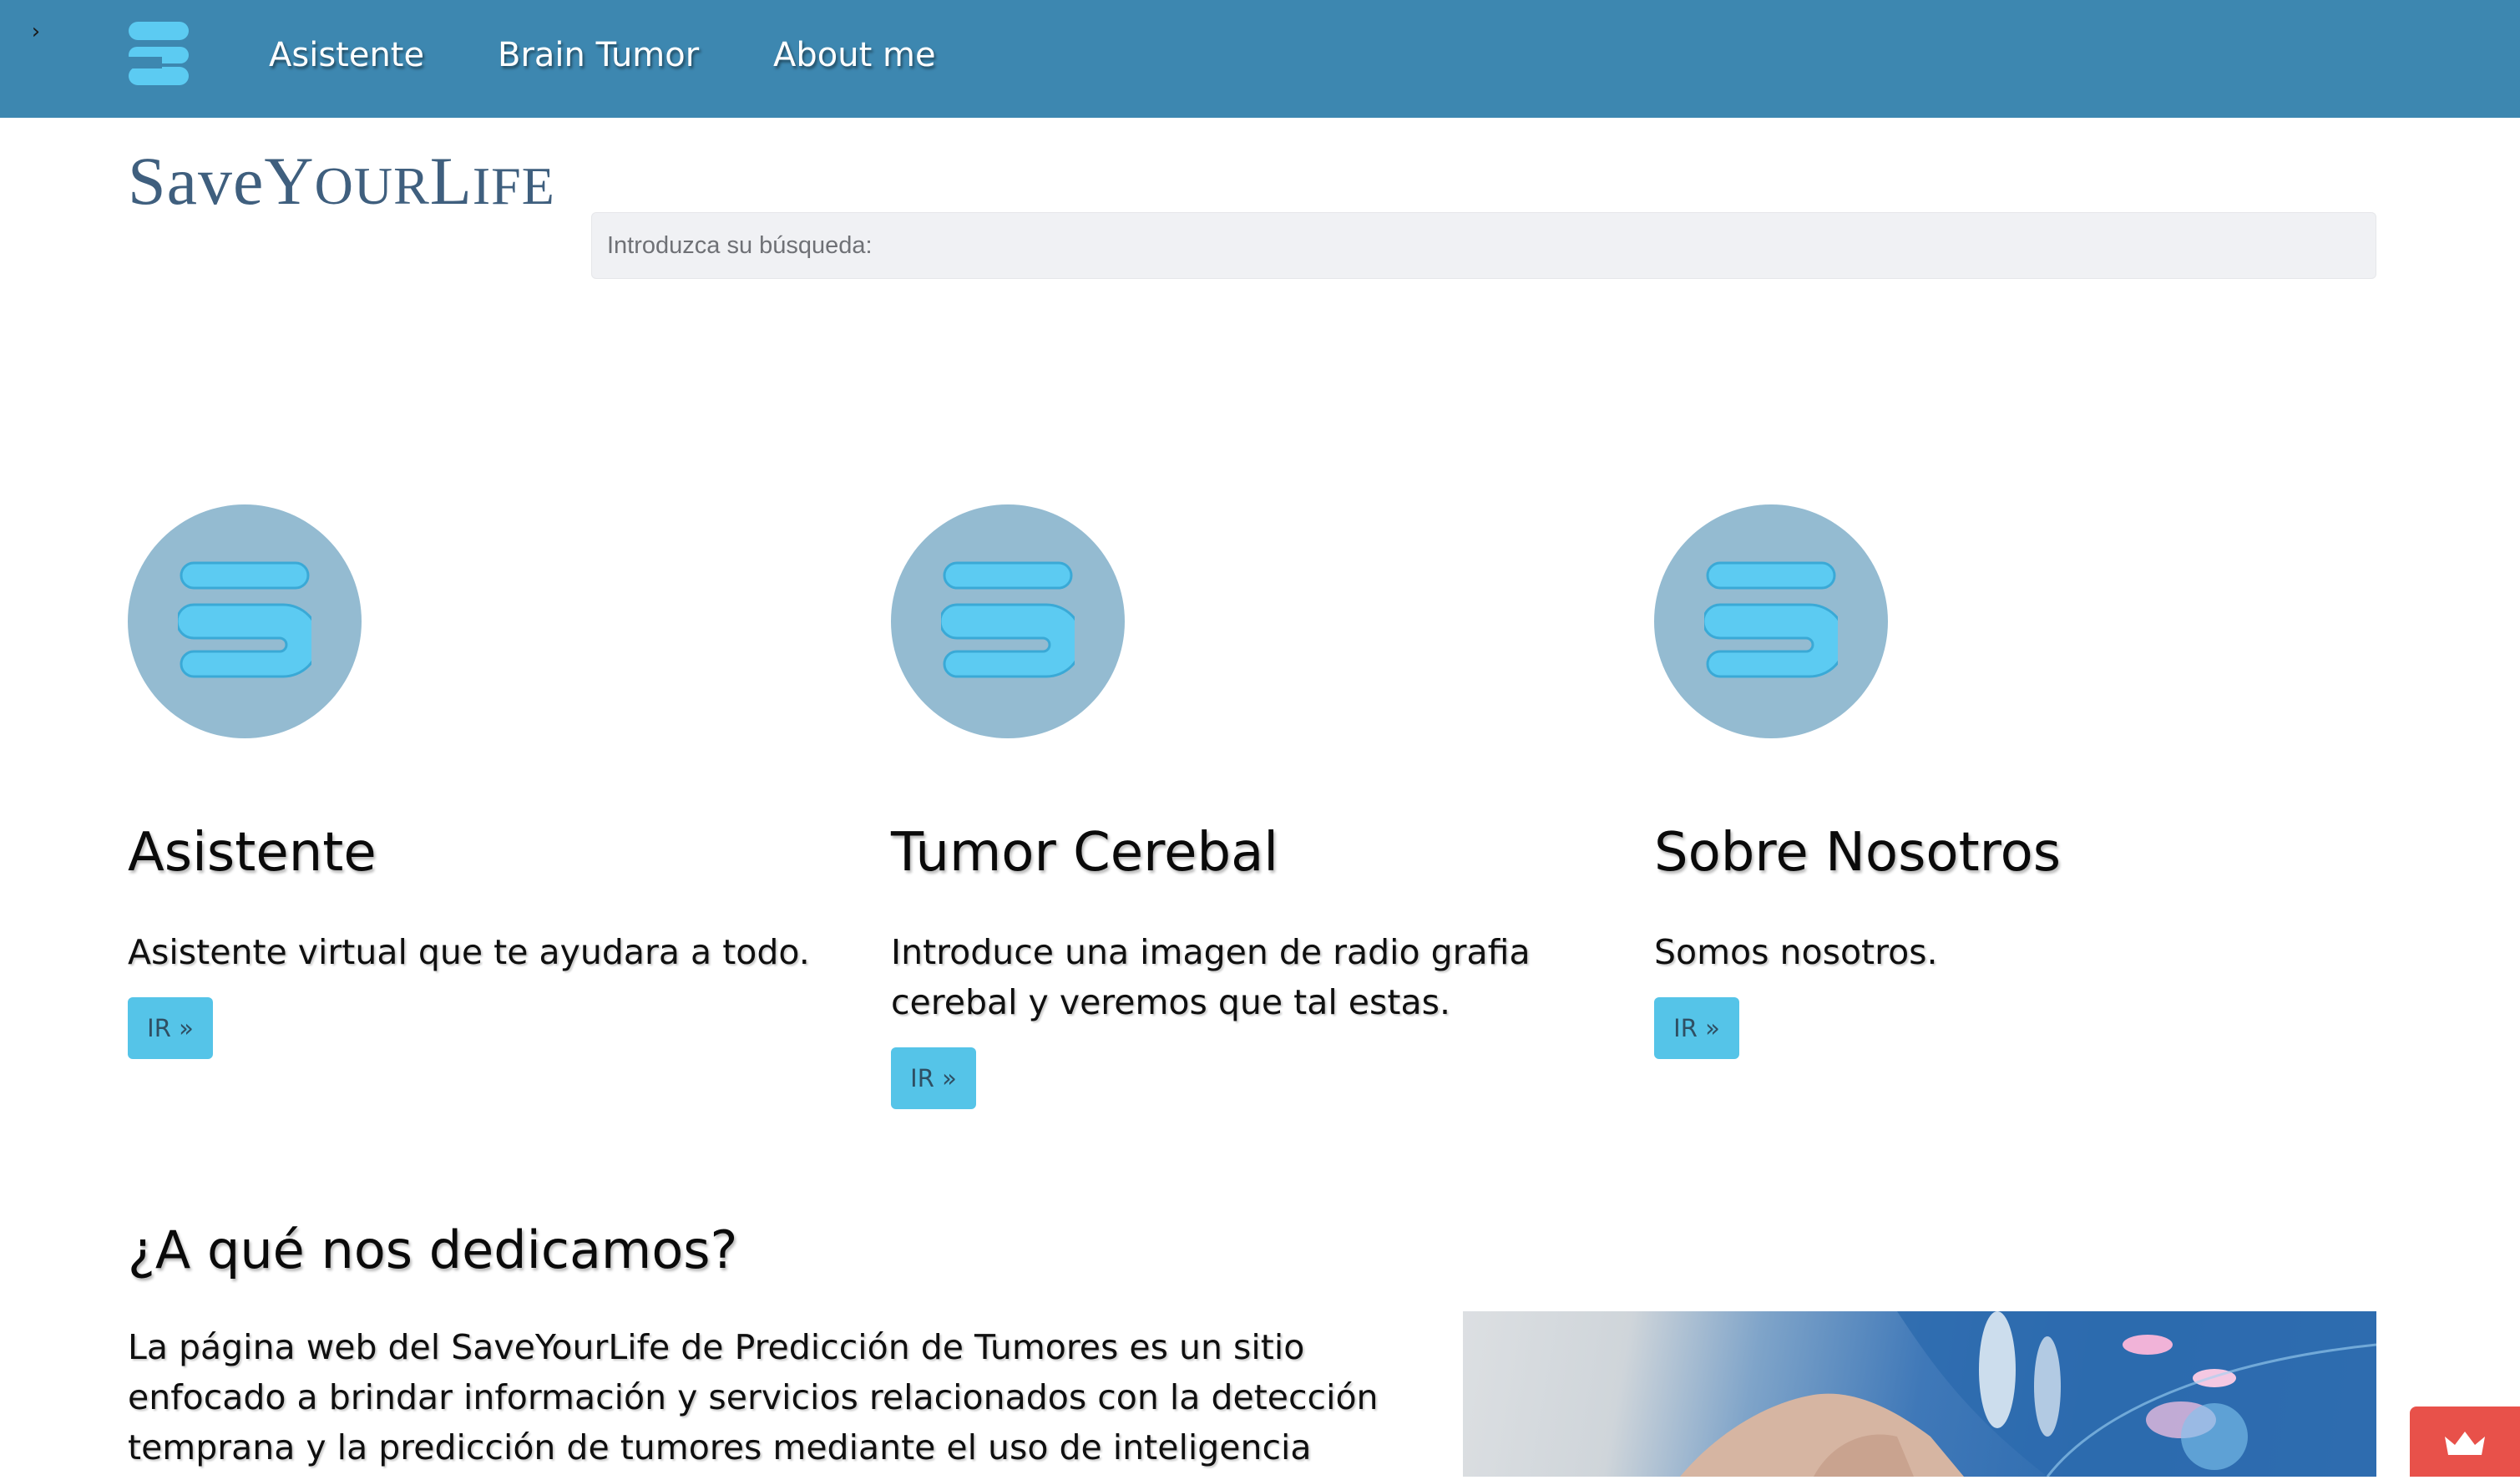 This screenshot has height=1480, width=2520. Describe the element at coordinates (372, 185) in the screenshot. I see `brand-part: OUR` at that location.